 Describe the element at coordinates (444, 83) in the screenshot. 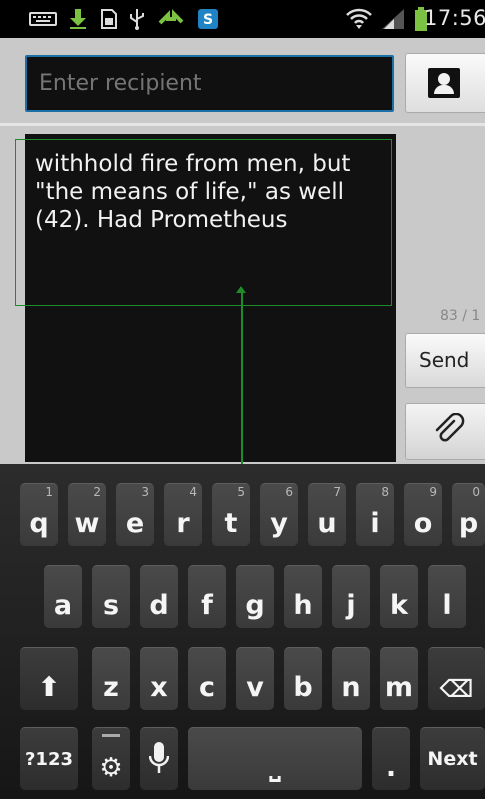

I see `contact-icon` at that location.